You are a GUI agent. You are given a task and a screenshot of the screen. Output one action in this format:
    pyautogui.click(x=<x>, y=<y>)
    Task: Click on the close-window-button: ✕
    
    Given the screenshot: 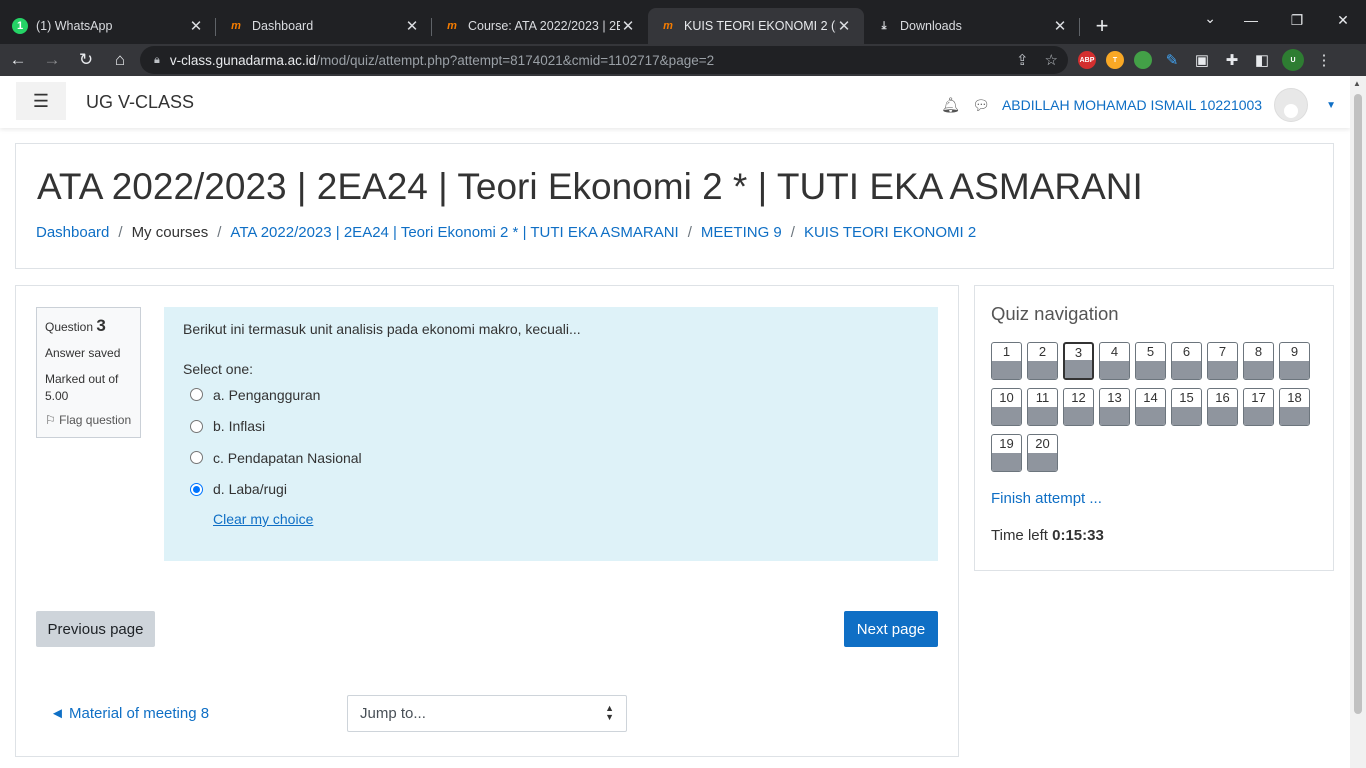 What is the action you would take?
    pyautogui.click(x=1343, y=20)
    